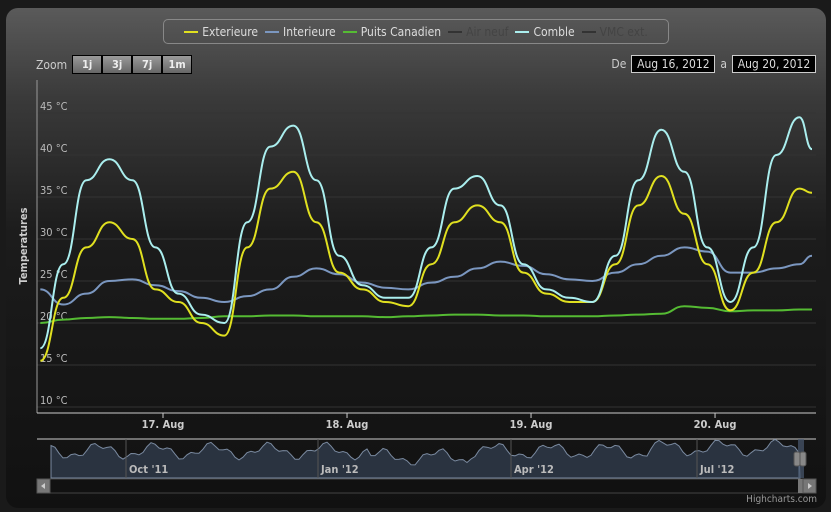 Image resolution: width=831 pixels, height=512 pixels. I want to click on y-tick-label: 35 °C, so click(54, 190).